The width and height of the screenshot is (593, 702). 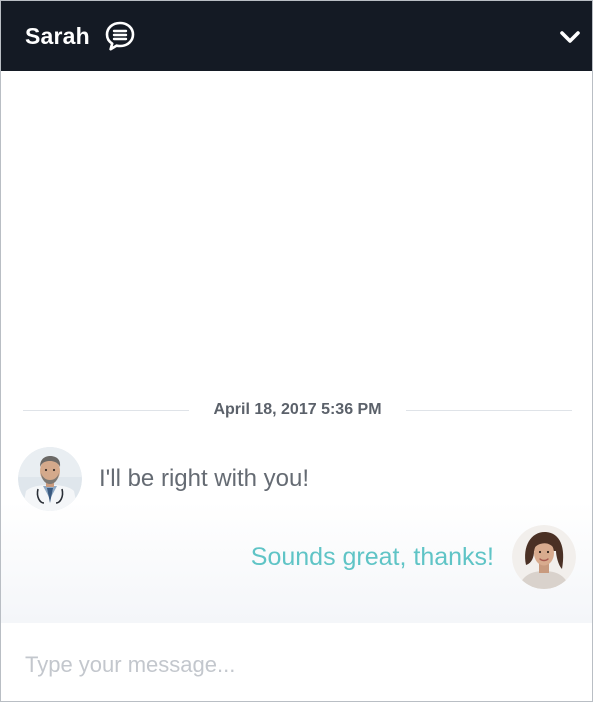 I want to click on user-message-text: Sounds great, thanks!, so click(x=372, y=556).